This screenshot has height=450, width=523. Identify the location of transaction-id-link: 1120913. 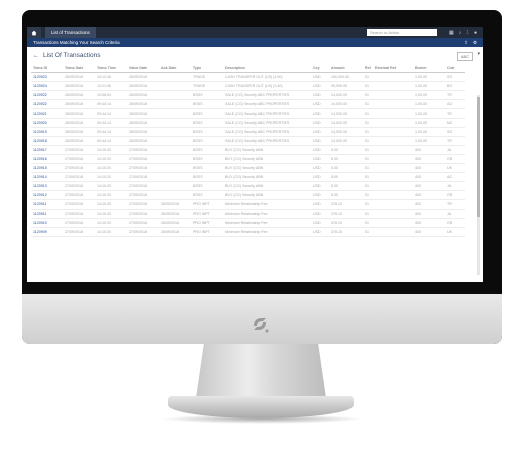
(47, 186).